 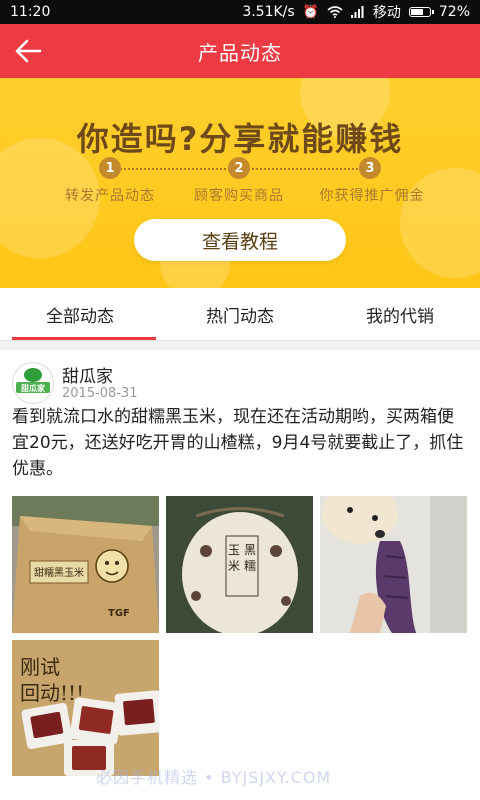 What do you see at coordinates (386, 13) in the screenshot?
I see `carrier-name: 移动` at bounding box center [386, 13].